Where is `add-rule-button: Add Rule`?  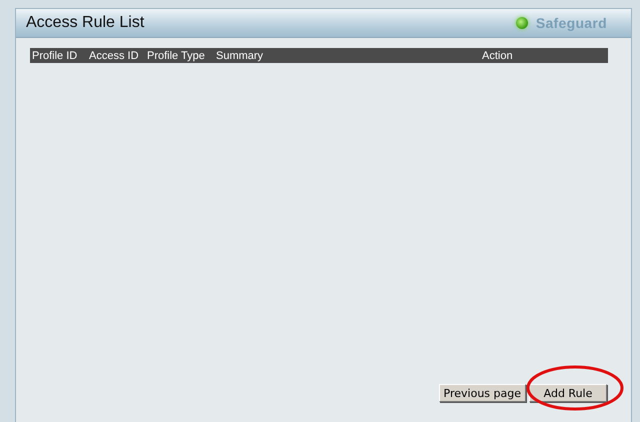 add-rule-button: Add Rule is located at coordinates (568, 393).